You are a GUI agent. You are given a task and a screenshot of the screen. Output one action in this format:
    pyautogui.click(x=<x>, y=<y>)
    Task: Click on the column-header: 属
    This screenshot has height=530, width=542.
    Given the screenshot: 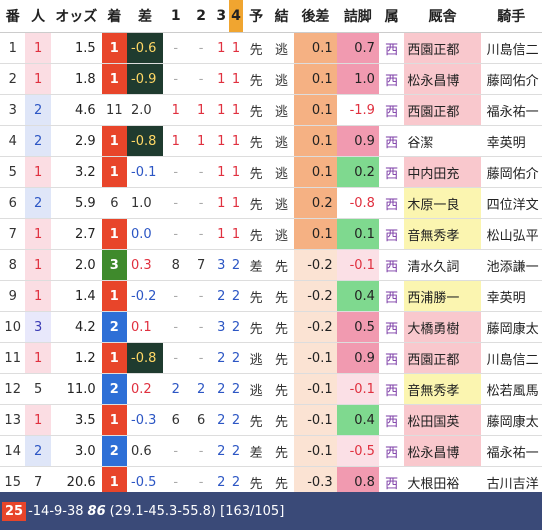 What is the action you would take?
    pyautogui.click(x=391, y=16)
    